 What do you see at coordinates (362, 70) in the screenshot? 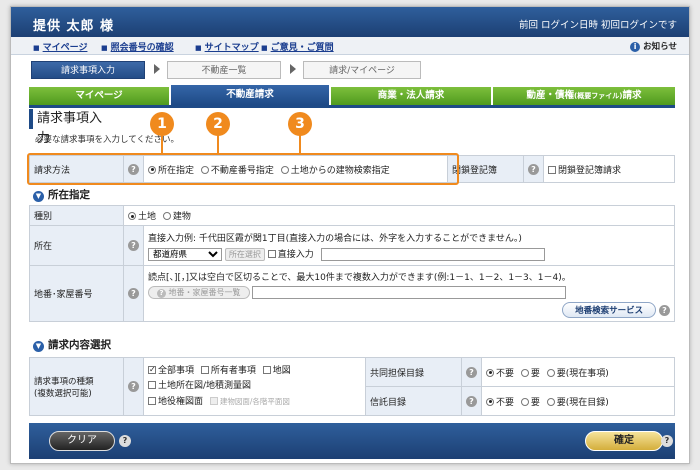
I see `step-request: 請求/マイページ` at bounding box center [362, 70].